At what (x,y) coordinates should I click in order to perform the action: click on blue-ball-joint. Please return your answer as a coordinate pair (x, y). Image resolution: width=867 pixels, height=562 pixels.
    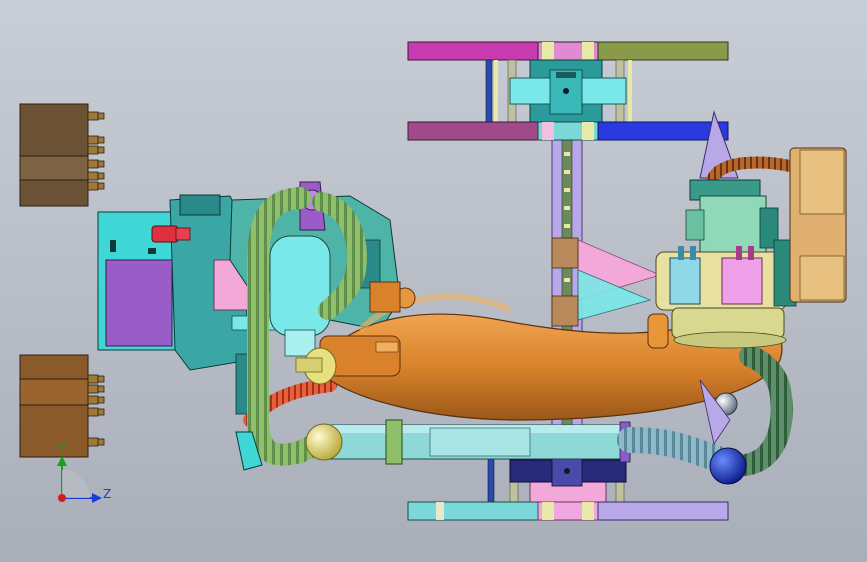
    Looking at the image, I should click on (728, 466).